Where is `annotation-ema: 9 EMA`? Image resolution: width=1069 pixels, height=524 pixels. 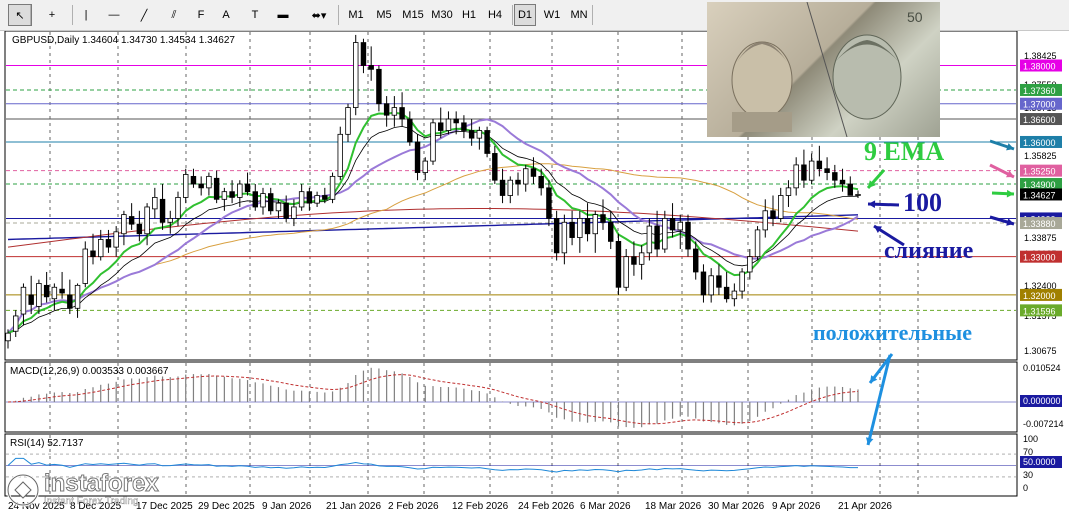 annotation-ema: 9 EMA is located at coordinates (904, 151).